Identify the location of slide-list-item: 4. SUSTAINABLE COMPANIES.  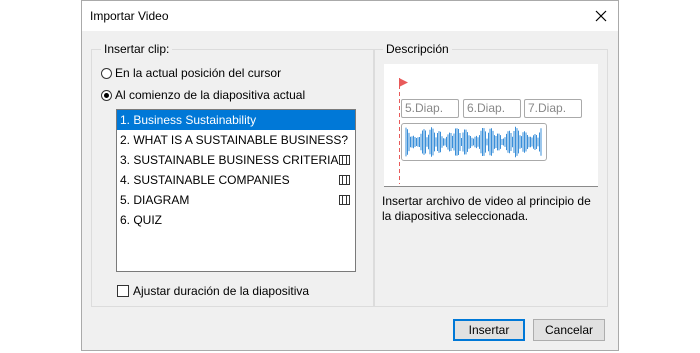
(236, 180).